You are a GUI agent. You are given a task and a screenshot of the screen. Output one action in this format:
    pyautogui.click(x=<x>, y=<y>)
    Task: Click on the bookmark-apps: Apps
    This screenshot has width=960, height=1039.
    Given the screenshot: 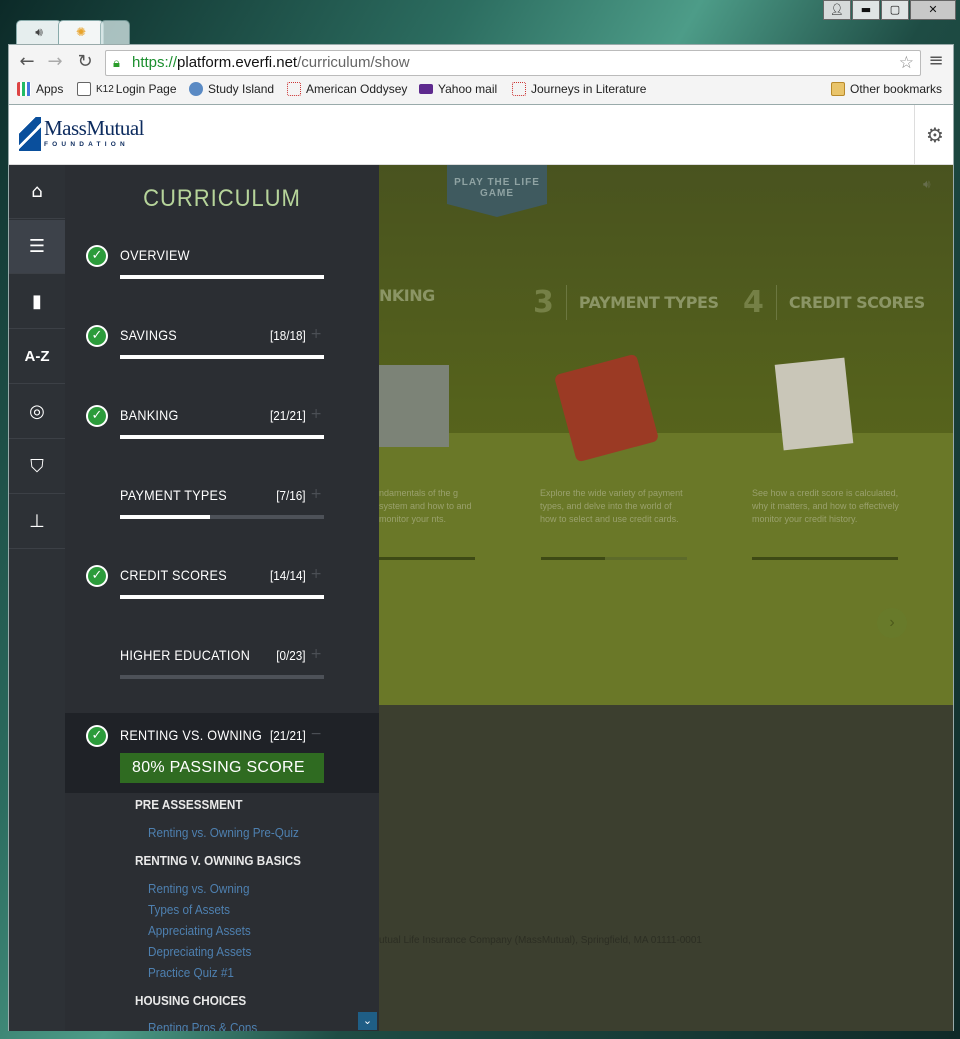 What is the action you would take?
    pyautogui.click(x=40, y=89)
    